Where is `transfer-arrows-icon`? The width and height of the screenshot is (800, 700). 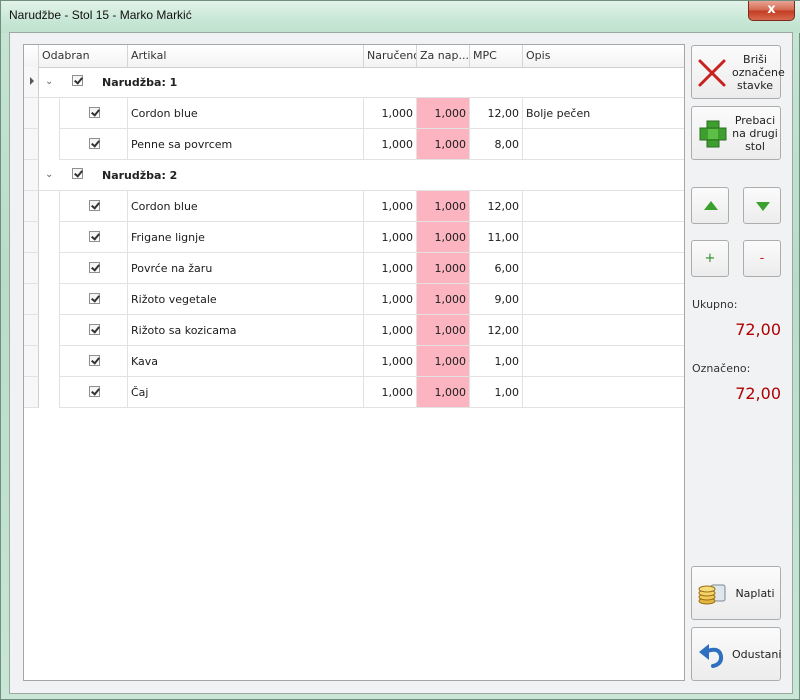
transfer-arrows-icon is located at coordinates (713, 134).